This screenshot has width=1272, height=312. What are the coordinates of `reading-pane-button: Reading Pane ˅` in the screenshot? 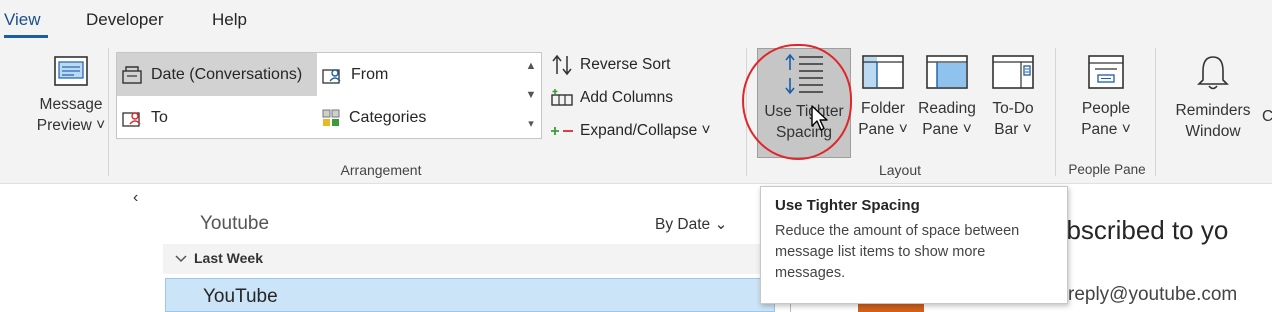 It's located at (947, 97).